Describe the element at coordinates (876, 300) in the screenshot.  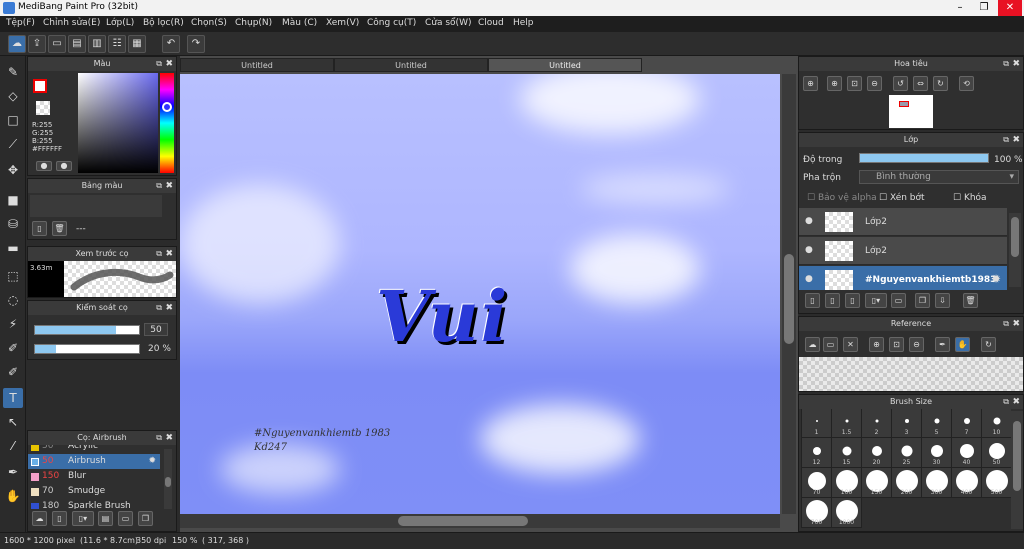
I see `add-layer-menu-icon: ▯▾` at that location.